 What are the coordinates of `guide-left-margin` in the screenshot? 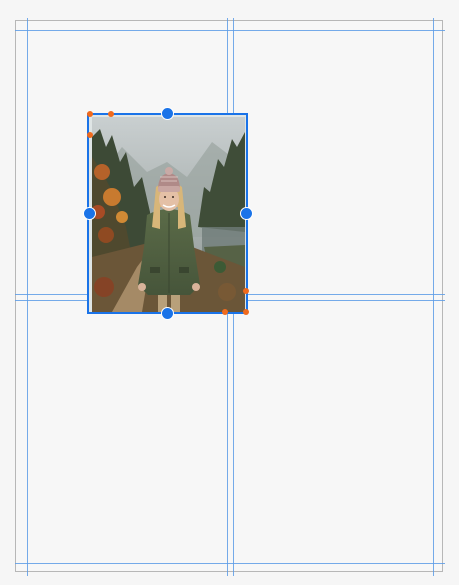 It's located at (27, 297).